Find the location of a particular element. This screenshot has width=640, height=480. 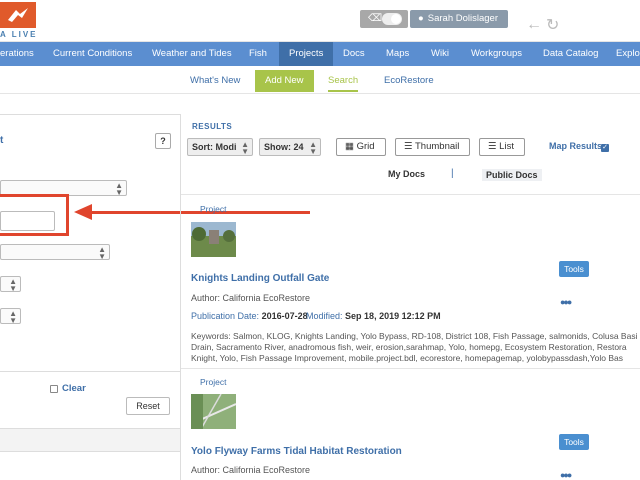

filter-select-2: ▲ ▼ is located at coordinates (55, 252).